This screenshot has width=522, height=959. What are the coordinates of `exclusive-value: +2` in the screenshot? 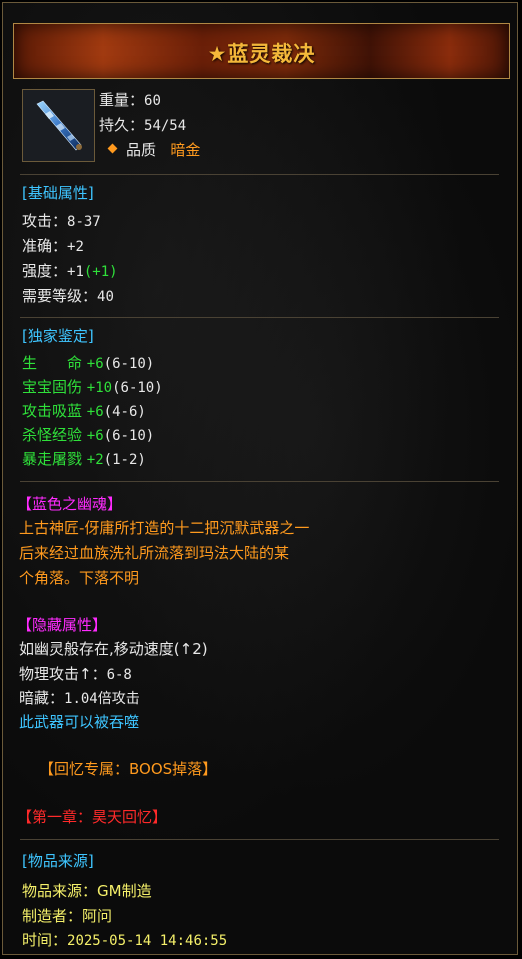 It's located at (95, 460).